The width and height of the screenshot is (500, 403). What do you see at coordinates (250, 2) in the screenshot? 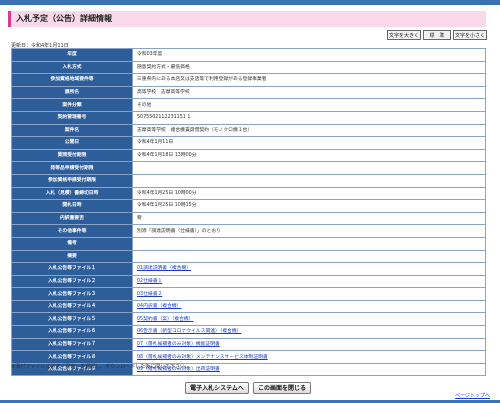
I see `top-border` at bounding box center [250, 2].